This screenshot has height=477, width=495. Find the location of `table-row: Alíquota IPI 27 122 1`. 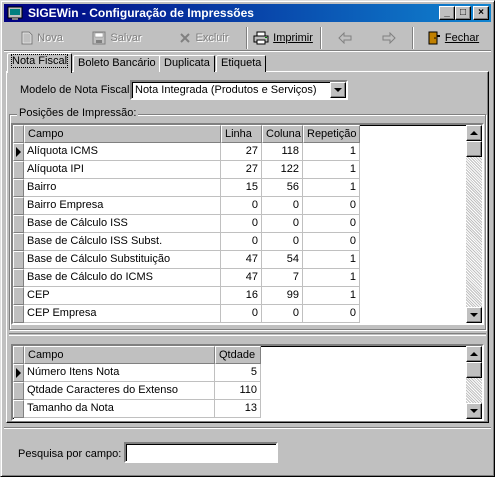

table-row: Alíquota IPI 27 122 1 is located at coordinates (240, 170).